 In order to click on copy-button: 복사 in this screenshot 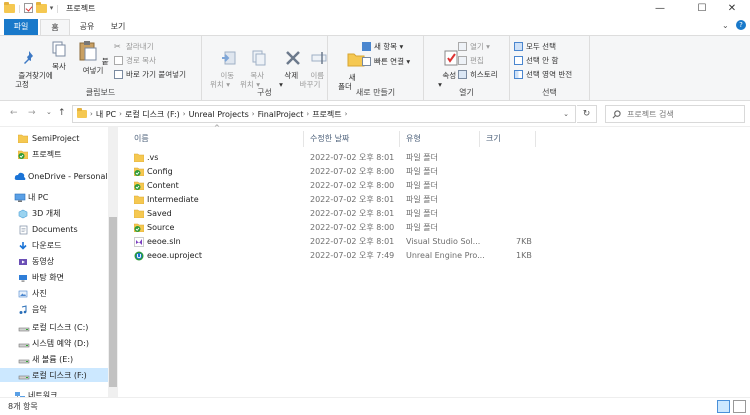, I will do `click(59, 55)`.